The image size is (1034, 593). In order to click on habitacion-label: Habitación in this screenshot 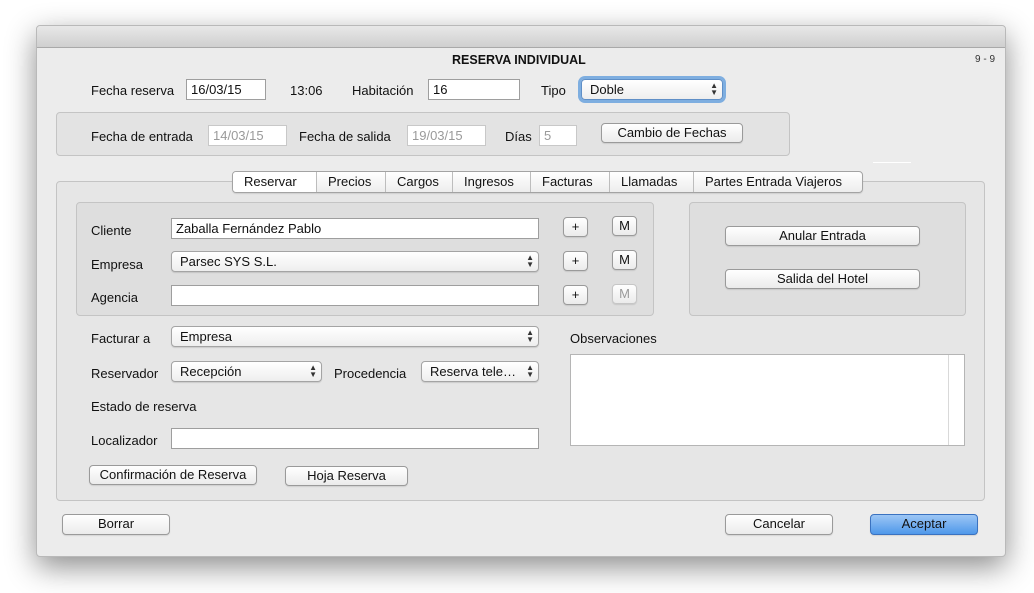, I will do `click(383, 90)`.